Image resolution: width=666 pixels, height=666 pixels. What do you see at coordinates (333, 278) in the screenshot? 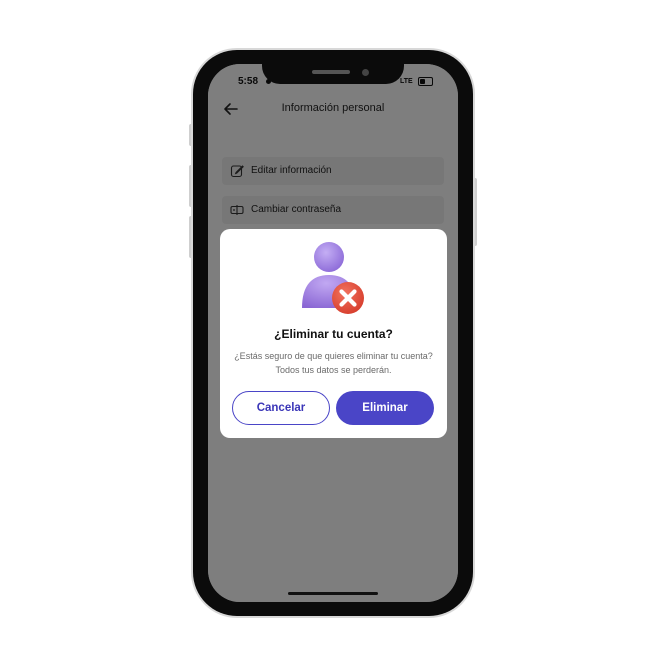
I see `user-delete-icon` at bounding box center [333, 278].